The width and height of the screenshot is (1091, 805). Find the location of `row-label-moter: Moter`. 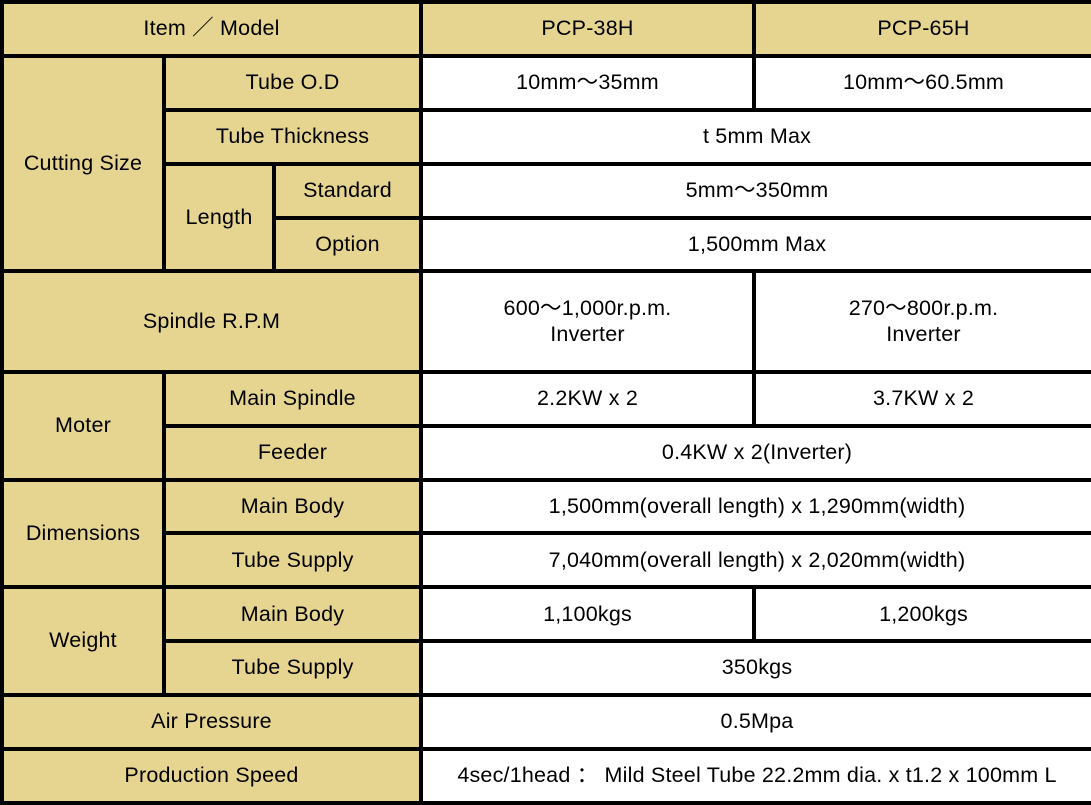

row-label-moter: Moter is located at coordinates (83, 425).